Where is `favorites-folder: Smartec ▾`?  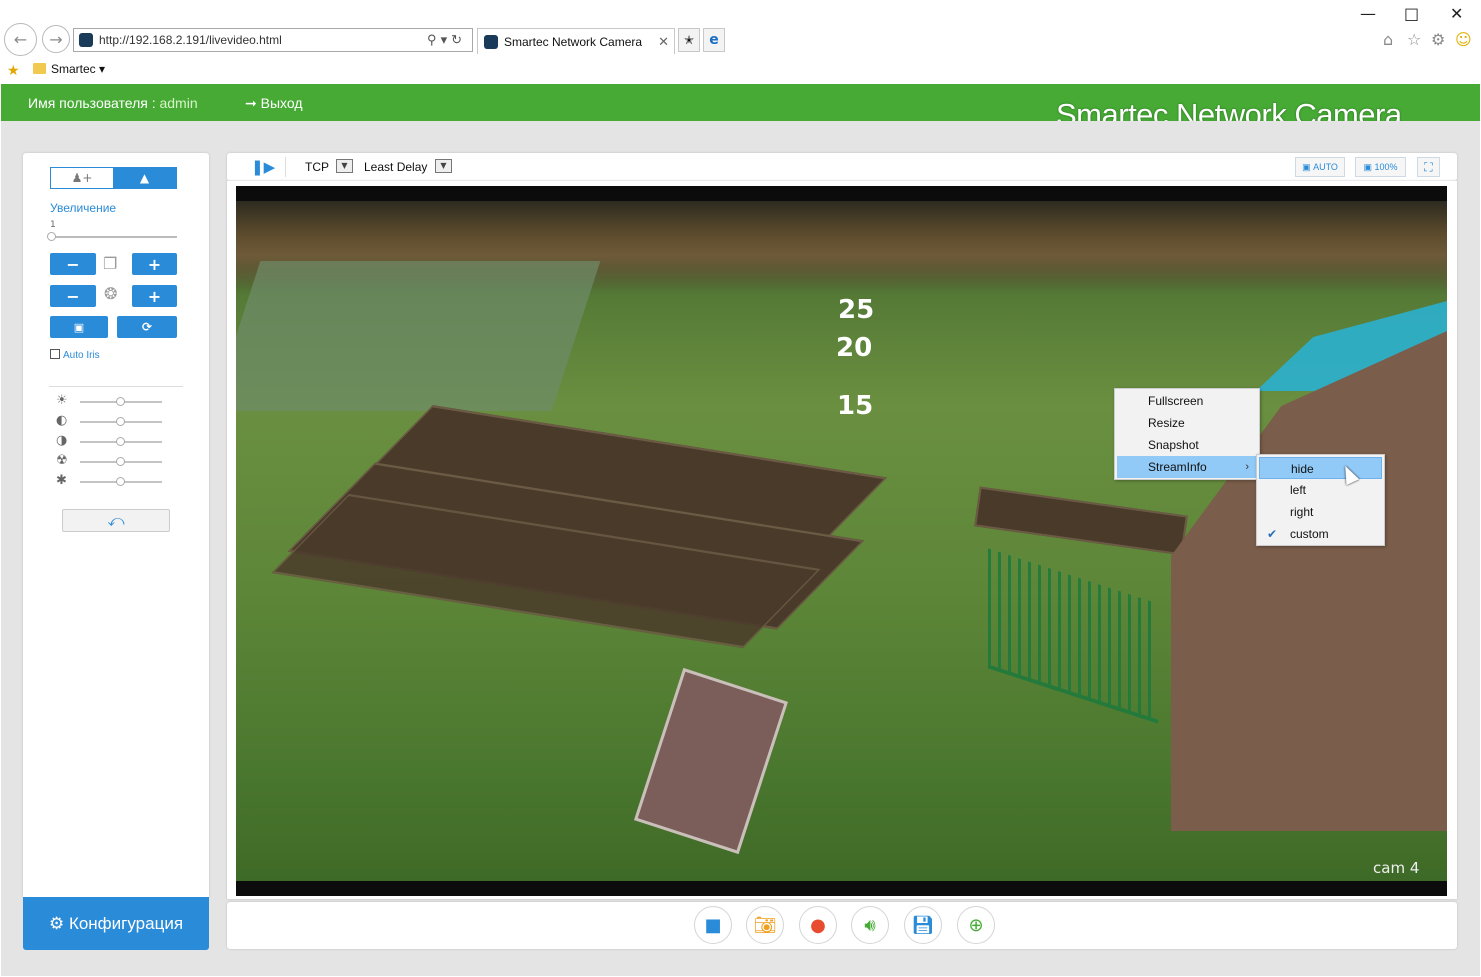
favorites-folder: Smartec ▾ is located at coordinates (78, 69).